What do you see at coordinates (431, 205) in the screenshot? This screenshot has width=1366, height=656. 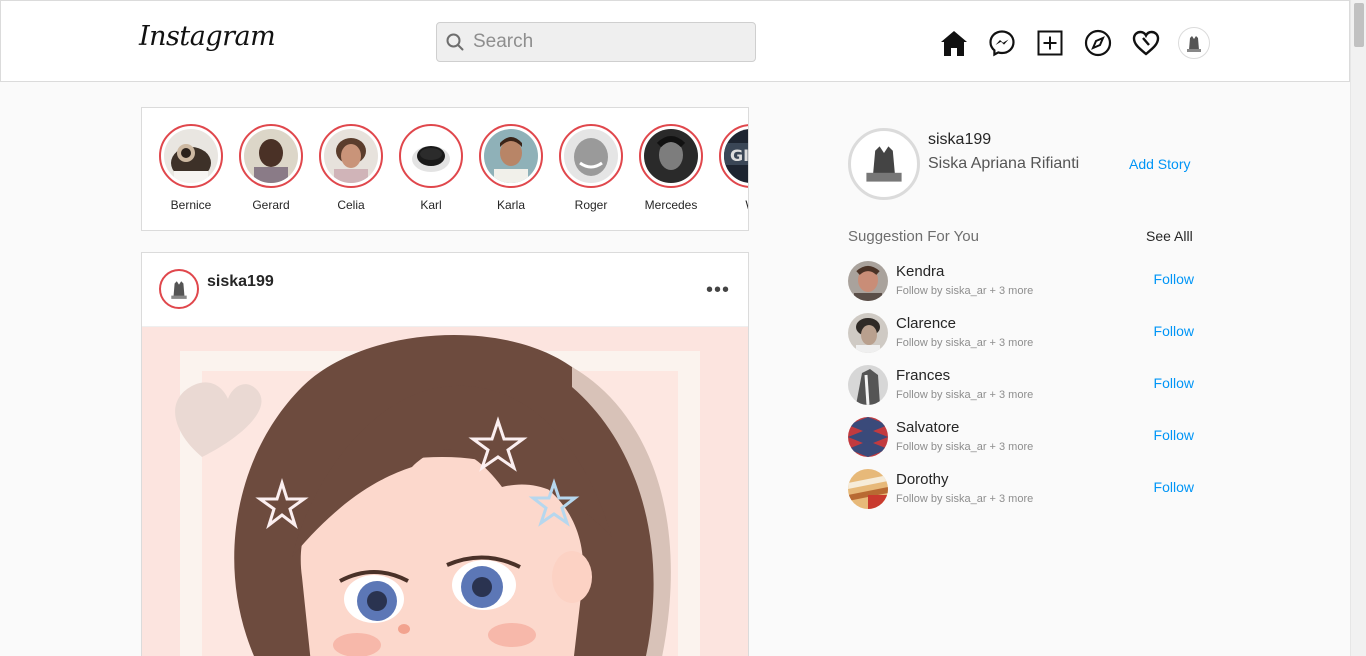 I see `story-name: Karl` at bounding box center [431, 205].